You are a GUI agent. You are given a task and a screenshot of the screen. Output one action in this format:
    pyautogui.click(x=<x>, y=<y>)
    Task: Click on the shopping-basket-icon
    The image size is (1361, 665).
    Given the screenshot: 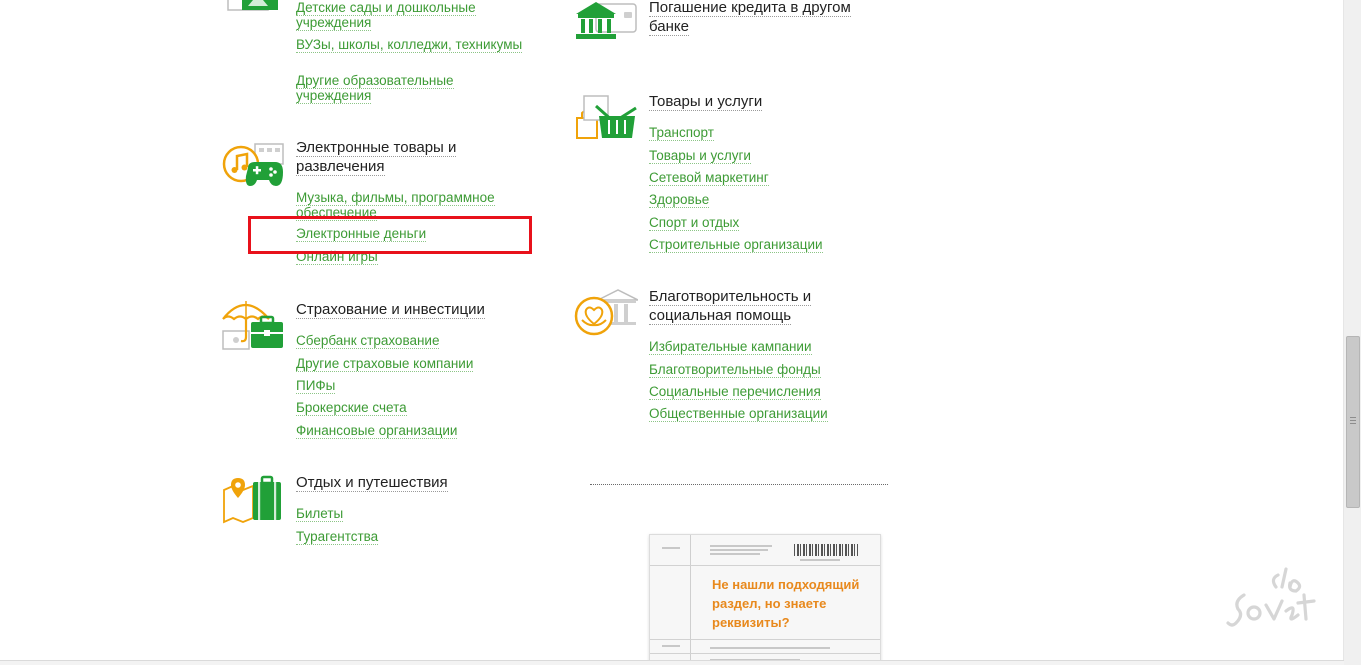 What is the action you would take?
    pyautogui.click(x=606, y=117)
    